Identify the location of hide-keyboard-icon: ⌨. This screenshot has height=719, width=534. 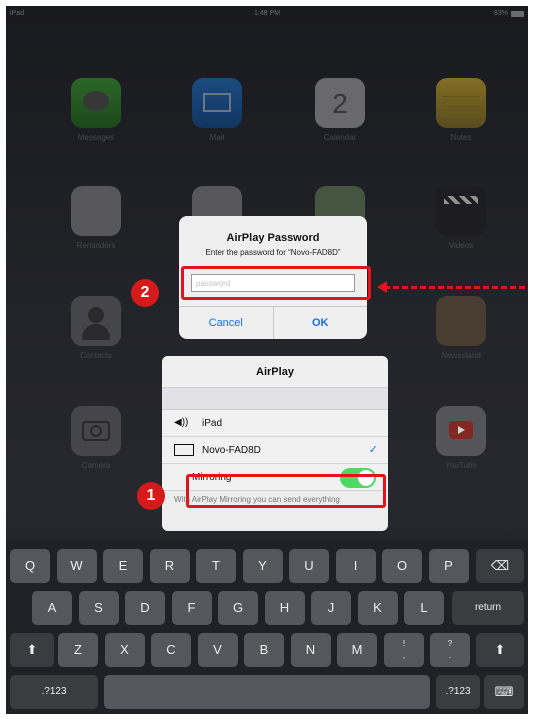
(504, 692).